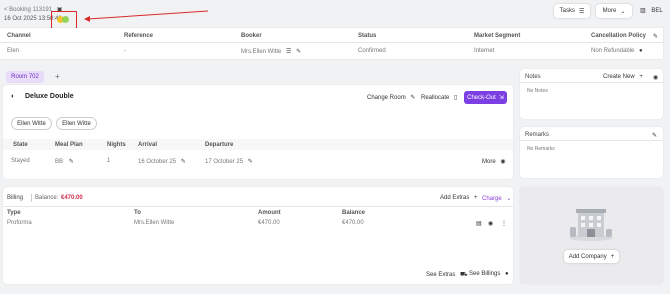 This screenshot has height=294, width=670. I want to click on tab-room-label: Room 702, so click(25, 77).